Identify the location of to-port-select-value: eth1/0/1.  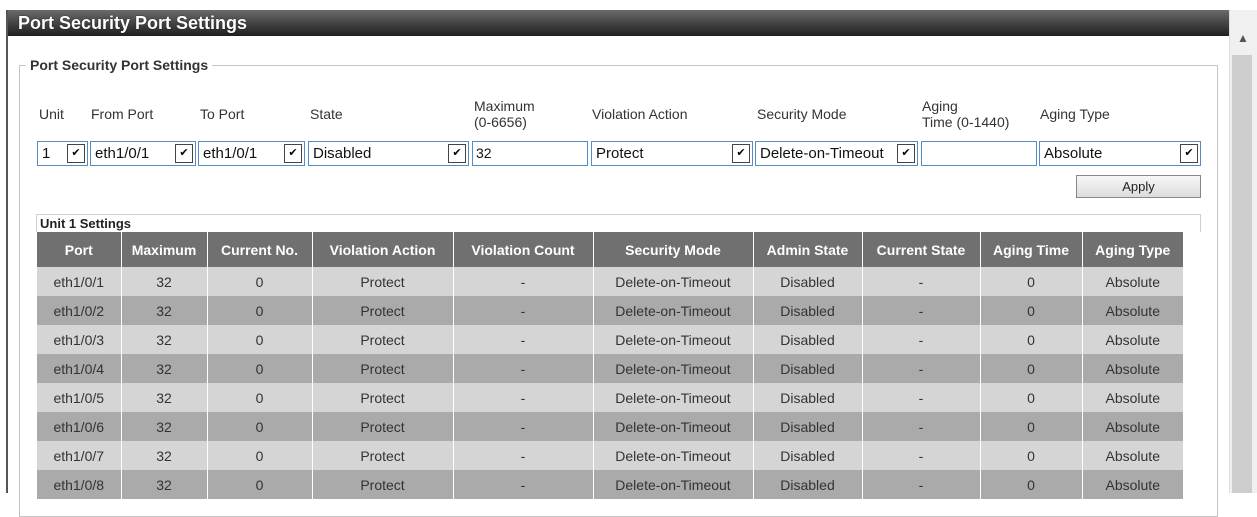
(230, 153).